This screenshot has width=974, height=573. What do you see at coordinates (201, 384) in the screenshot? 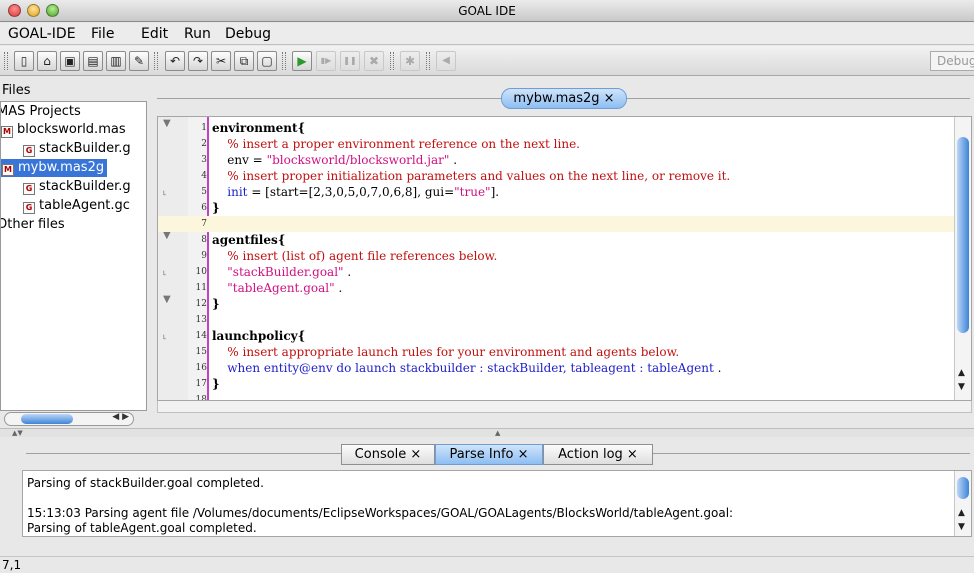
I see `line-number: 17` at bounding box center [201, 384].